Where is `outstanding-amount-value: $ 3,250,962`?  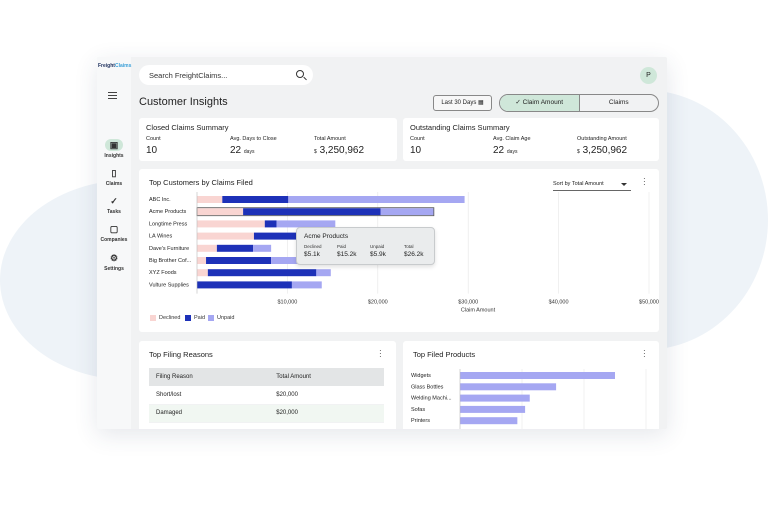
outstanding-amount-value: $ 3,250,962 is located at coordinates (602, 150).